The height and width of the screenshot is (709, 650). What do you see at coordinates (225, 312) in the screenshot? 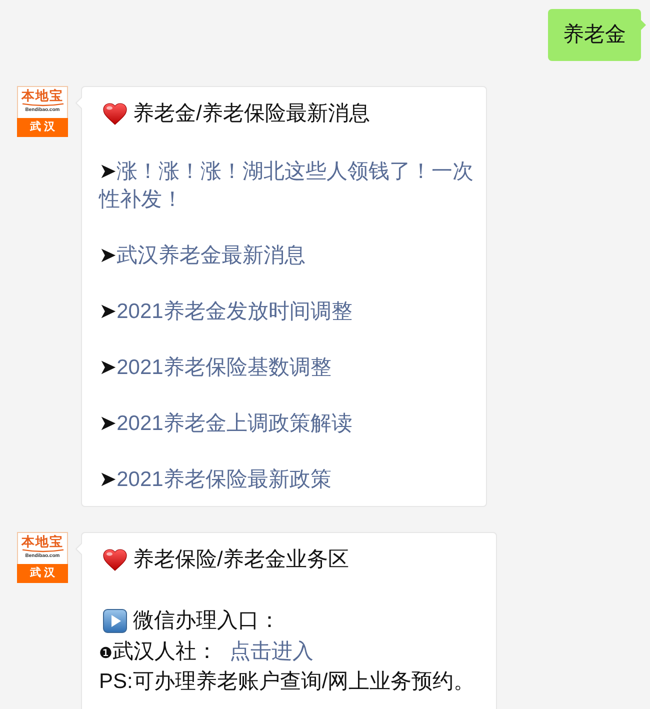
I see `article-link: ➤2021养老金发放时间调整` at bounding box center [225, 312].